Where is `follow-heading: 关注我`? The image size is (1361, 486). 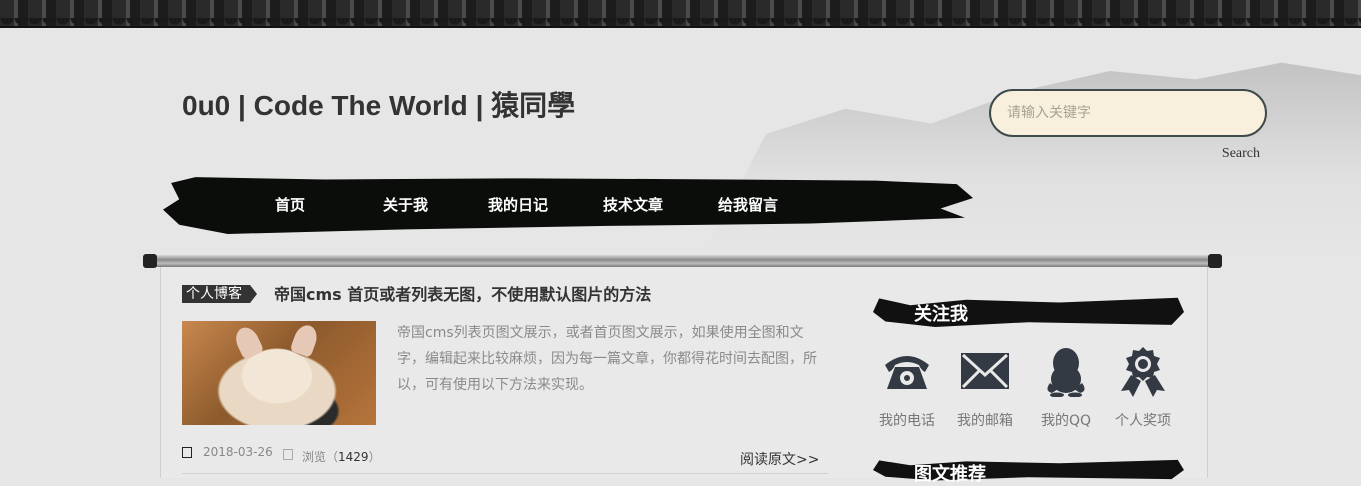 follow-heading: 关注我 is located at coordinates (941, 314).